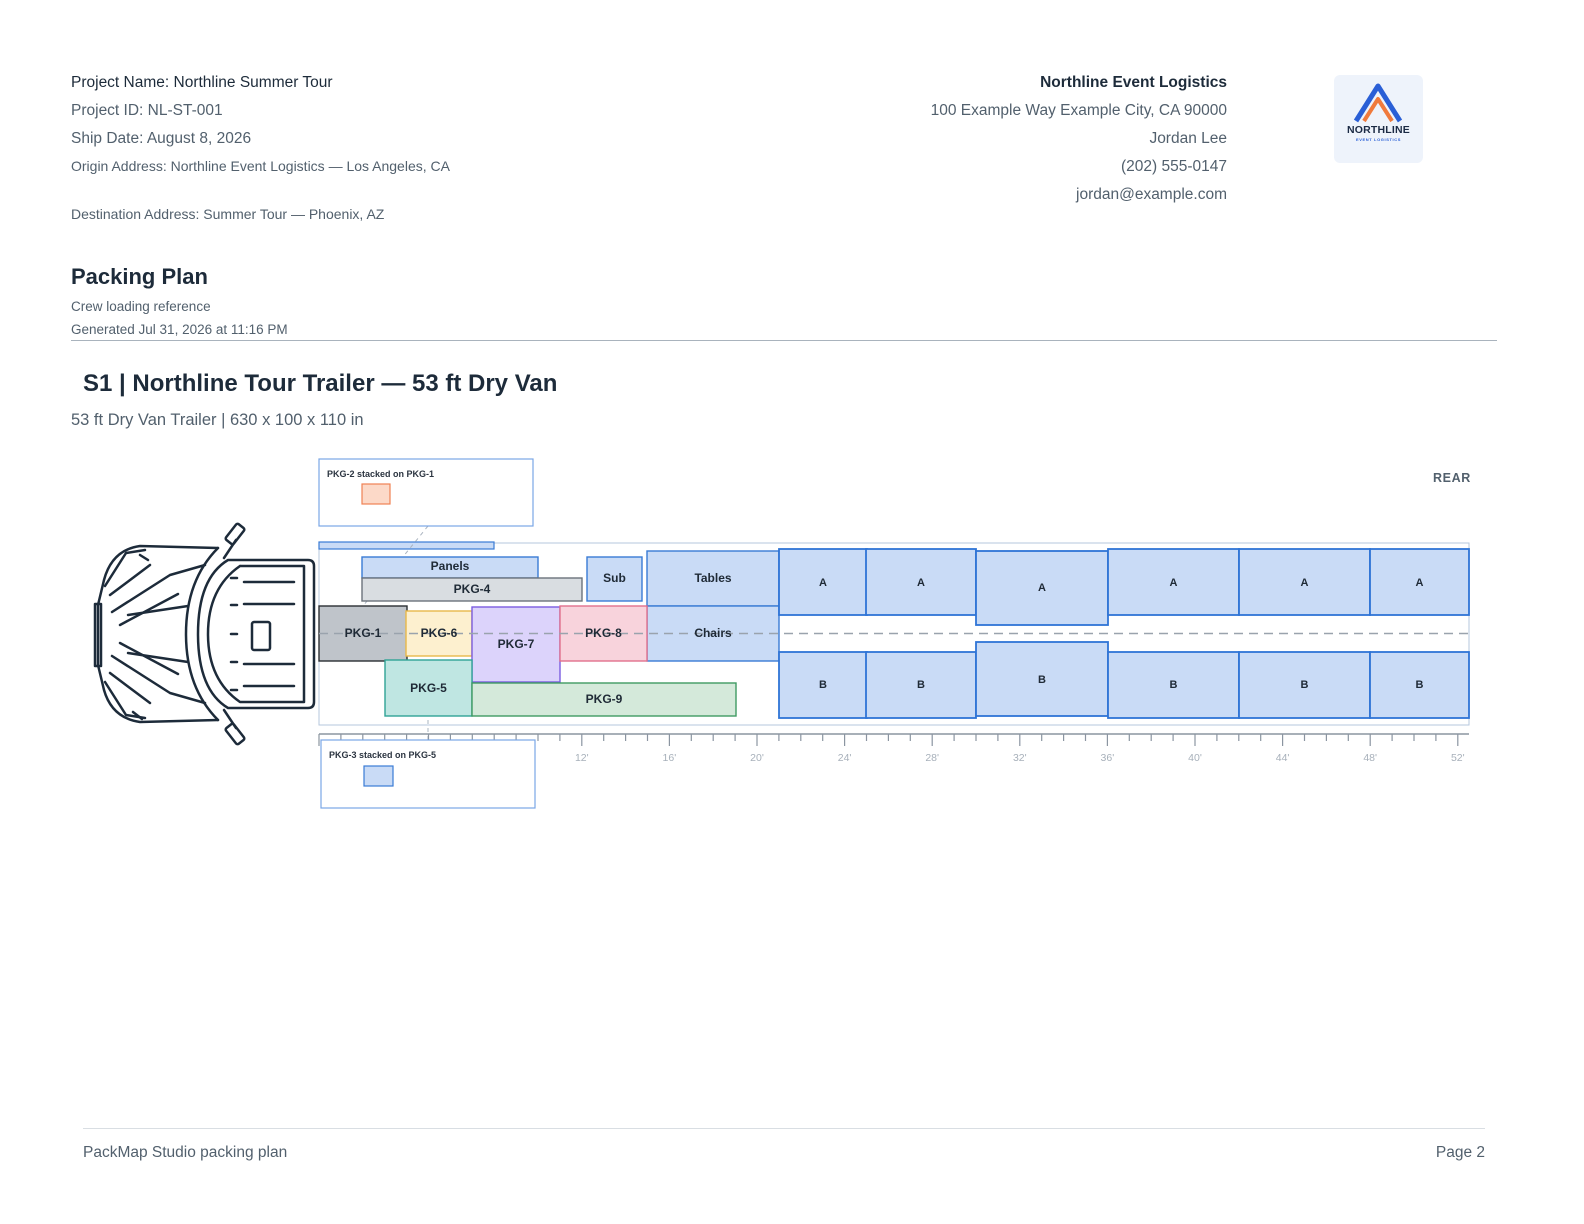  I want to click on footer-divider, so click(784, 1128).